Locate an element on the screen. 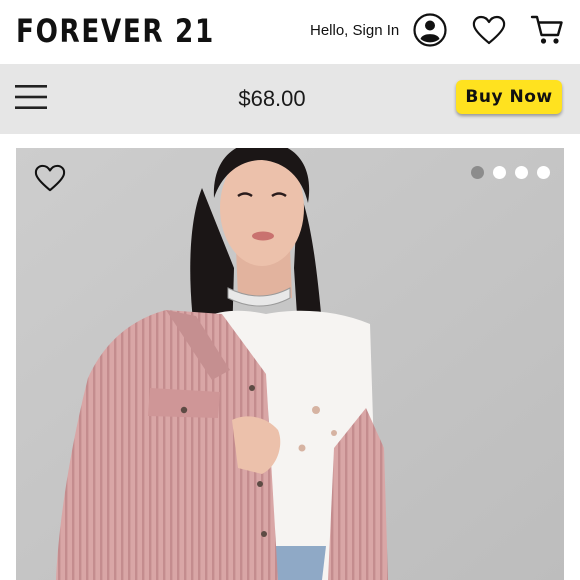 The height and width of the screenshot is (580, 580). user-circle-icon is located at coordinates (430, 30).